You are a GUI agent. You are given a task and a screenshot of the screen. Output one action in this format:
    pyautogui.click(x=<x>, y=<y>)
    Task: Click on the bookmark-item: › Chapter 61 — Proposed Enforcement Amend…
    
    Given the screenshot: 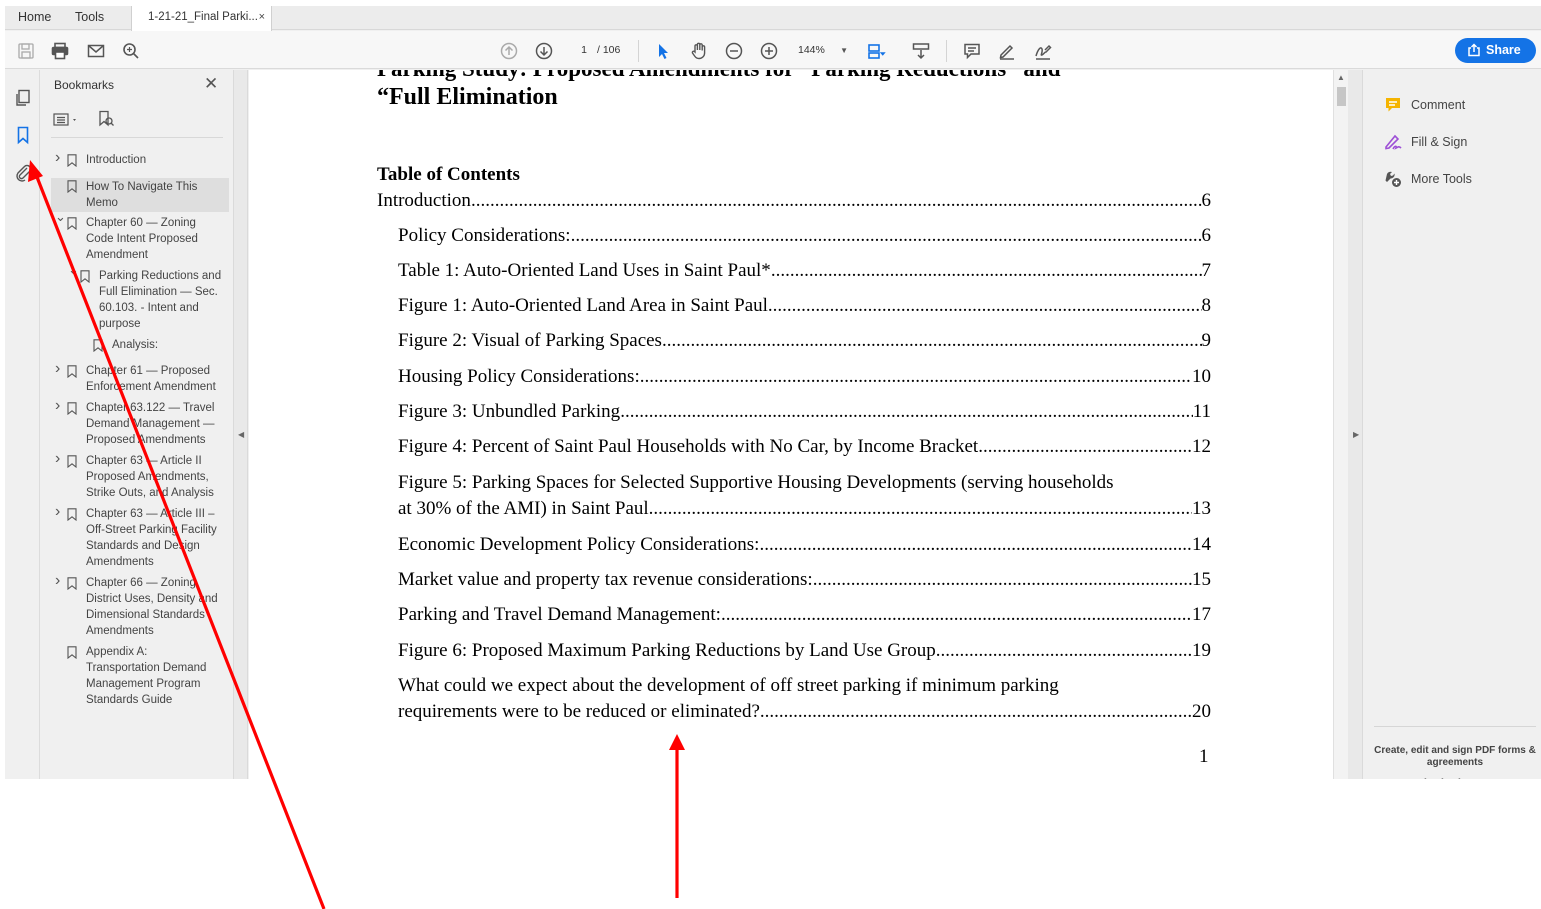 What is the action you would take?
    pyautogui.click(x=140, y=378)
    